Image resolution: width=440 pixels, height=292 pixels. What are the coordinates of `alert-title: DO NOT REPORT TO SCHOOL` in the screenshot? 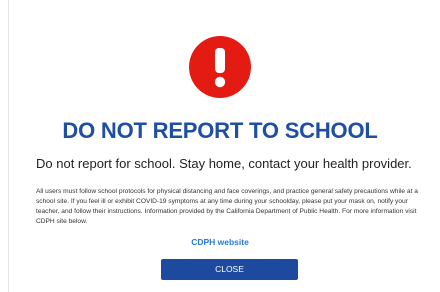 It's located at (220, 130).